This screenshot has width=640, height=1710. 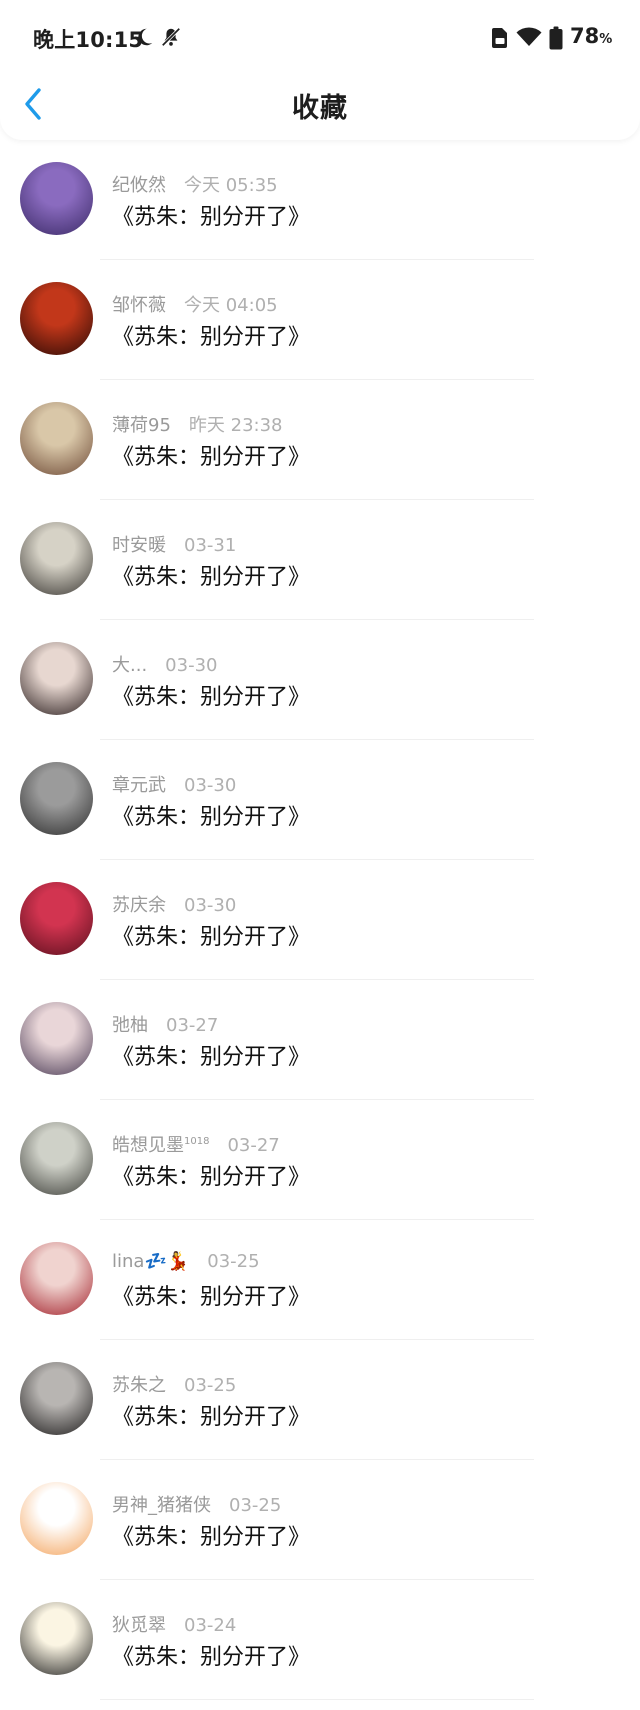 I want to click on user-name: 男神_猪猪侠, so click(x=161, y=1504).